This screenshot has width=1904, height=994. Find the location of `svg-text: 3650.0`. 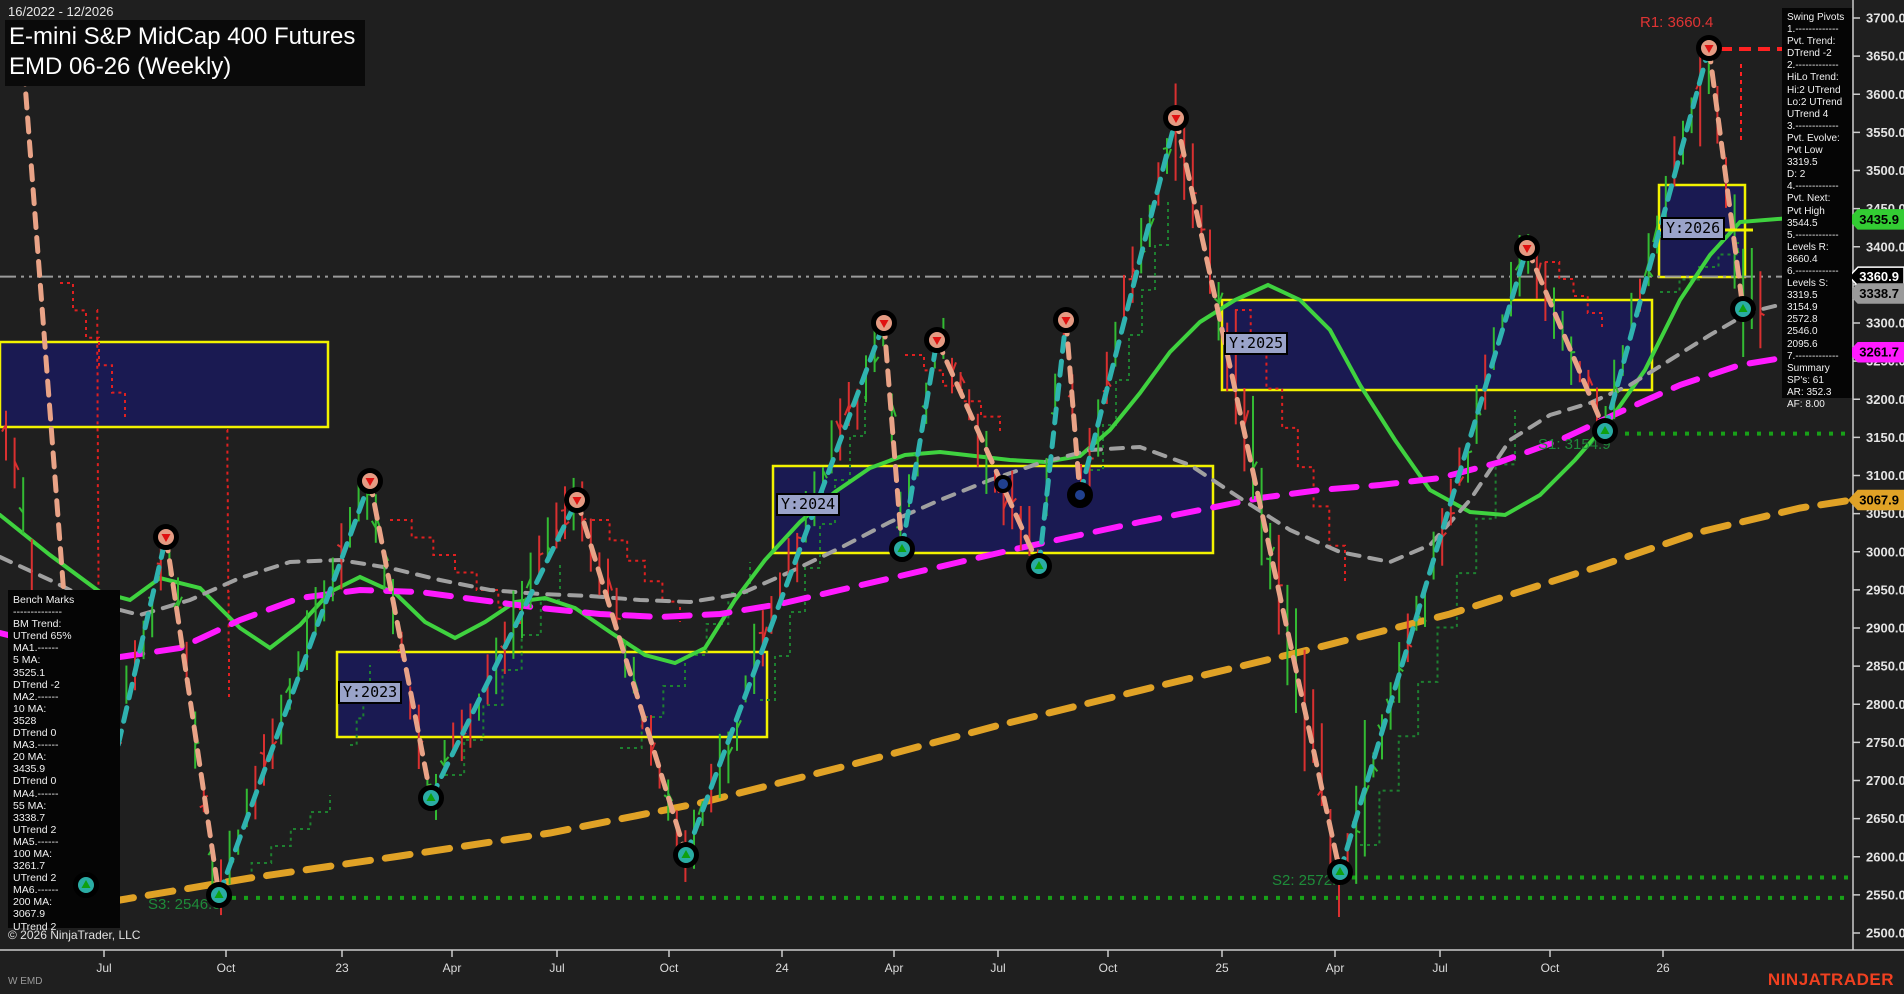

svg-text: 3650.0 is located at coordinates (1885, 56).